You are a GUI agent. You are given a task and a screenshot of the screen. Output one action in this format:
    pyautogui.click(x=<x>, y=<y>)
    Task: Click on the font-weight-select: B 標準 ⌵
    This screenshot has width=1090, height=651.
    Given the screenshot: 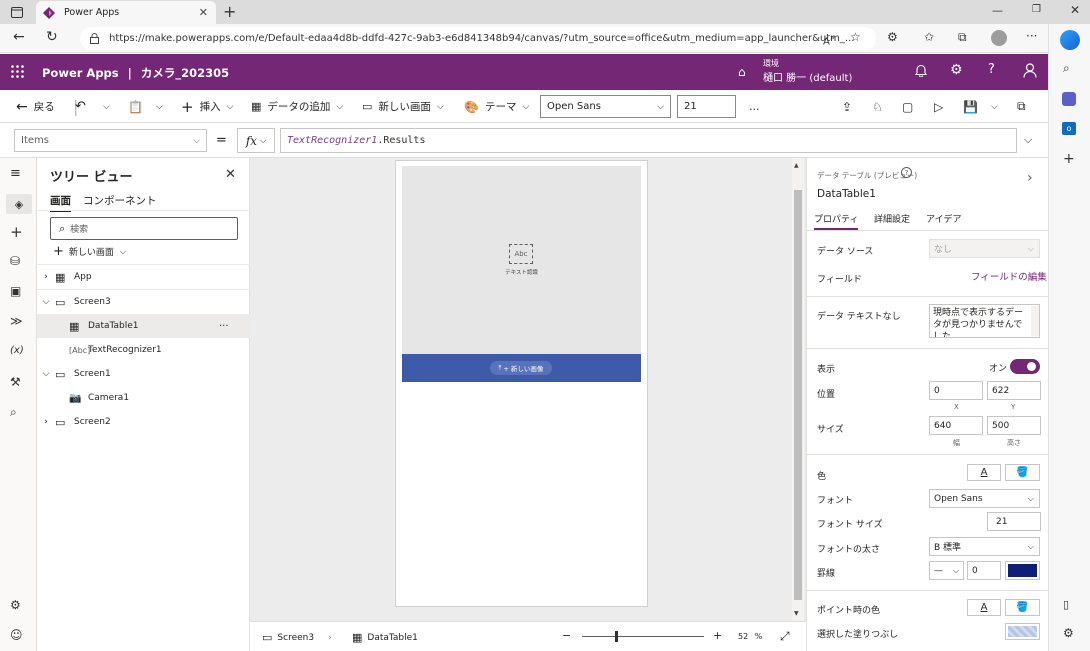 What is the action you would take?
    pyautogui.click(x=984, y=546)
    